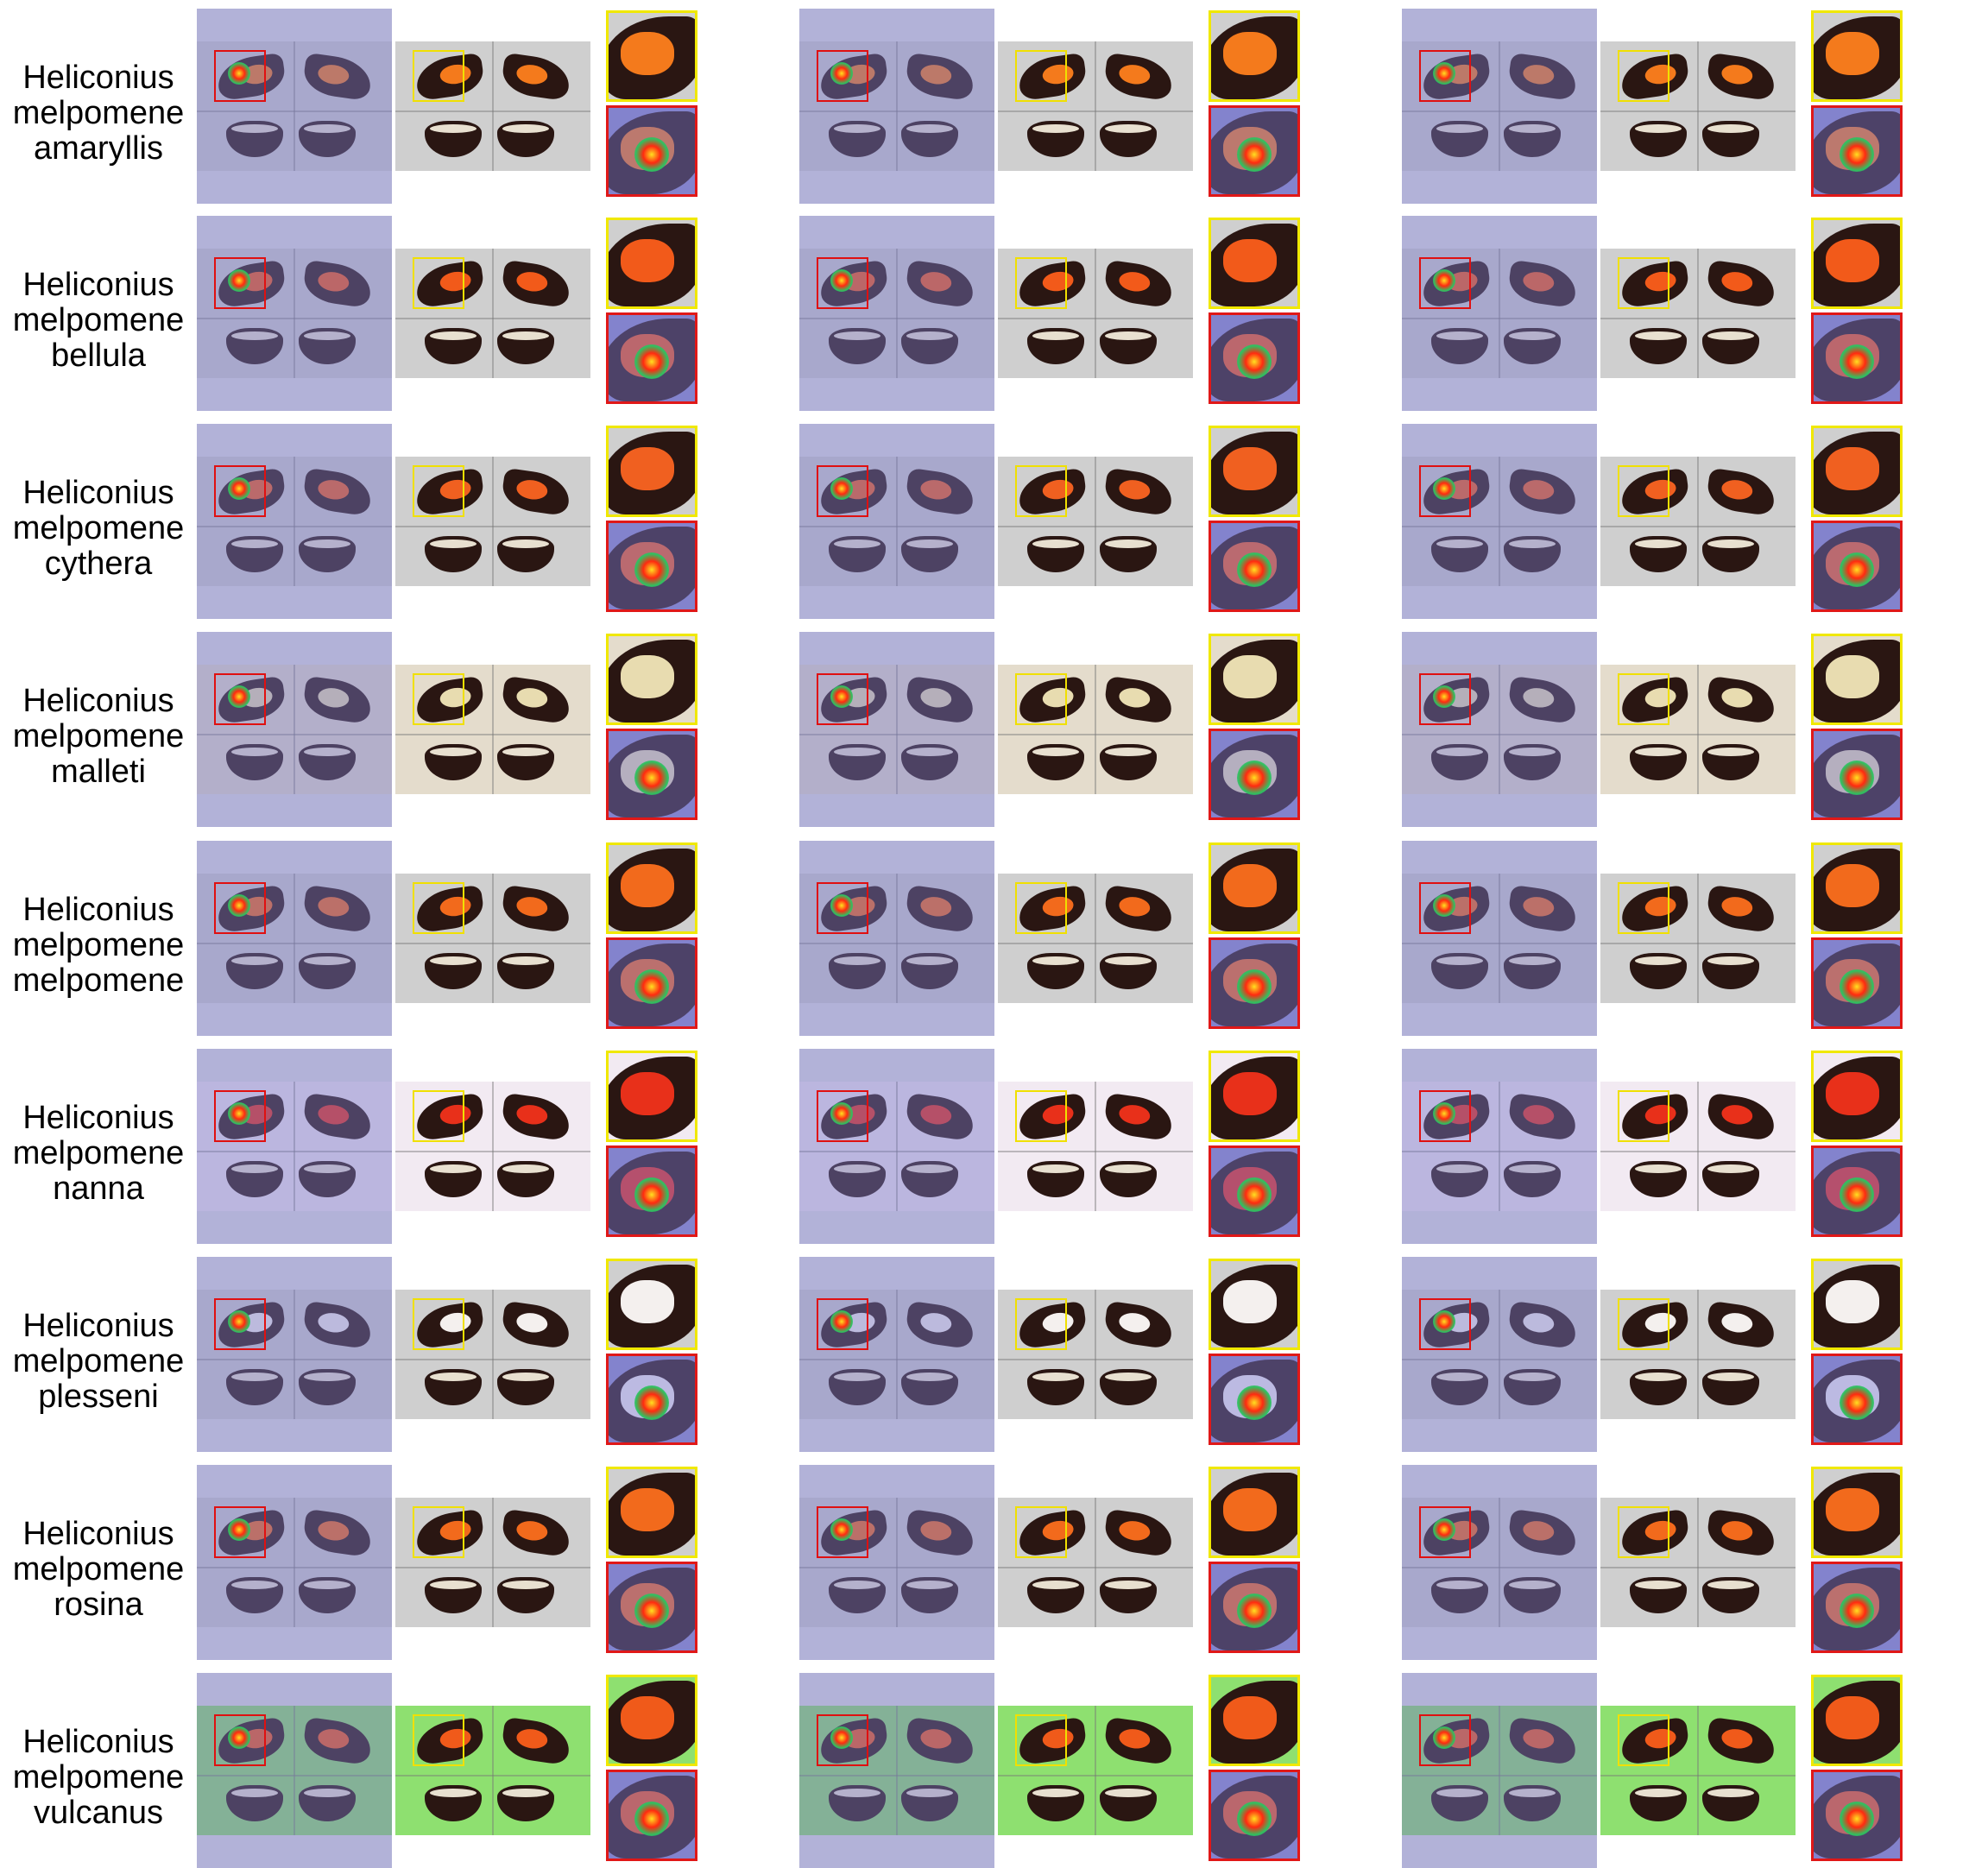 The width and height of the screenshot is (1988, 1868). I want to click on taxon-label-line: vulcanus, so click(98, 1813).